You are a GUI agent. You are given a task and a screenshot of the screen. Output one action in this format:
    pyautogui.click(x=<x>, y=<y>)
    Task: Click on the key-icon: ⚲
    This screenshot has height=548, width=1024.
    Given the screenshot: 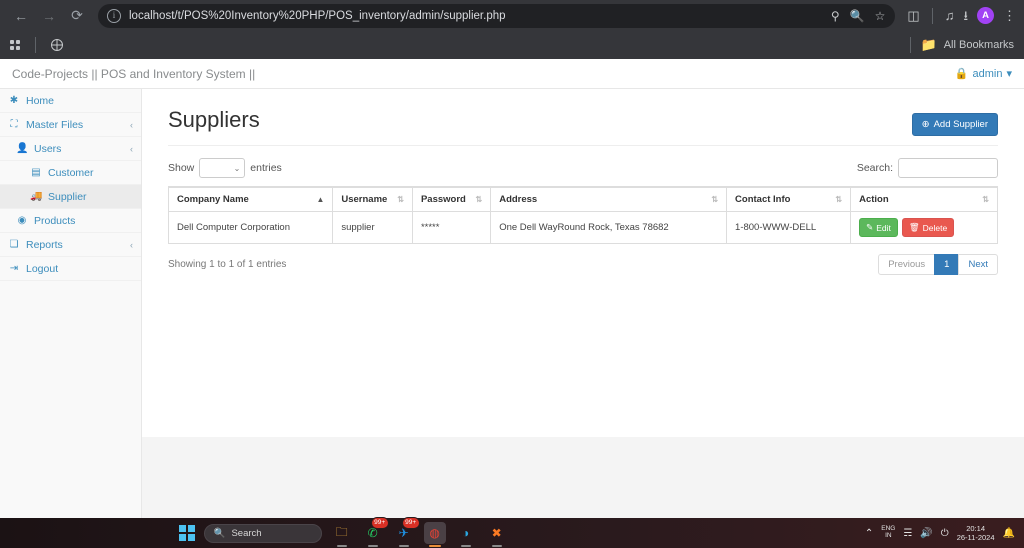 What is the action you would take?
    pyautogui.click(x=835, y=16)
    